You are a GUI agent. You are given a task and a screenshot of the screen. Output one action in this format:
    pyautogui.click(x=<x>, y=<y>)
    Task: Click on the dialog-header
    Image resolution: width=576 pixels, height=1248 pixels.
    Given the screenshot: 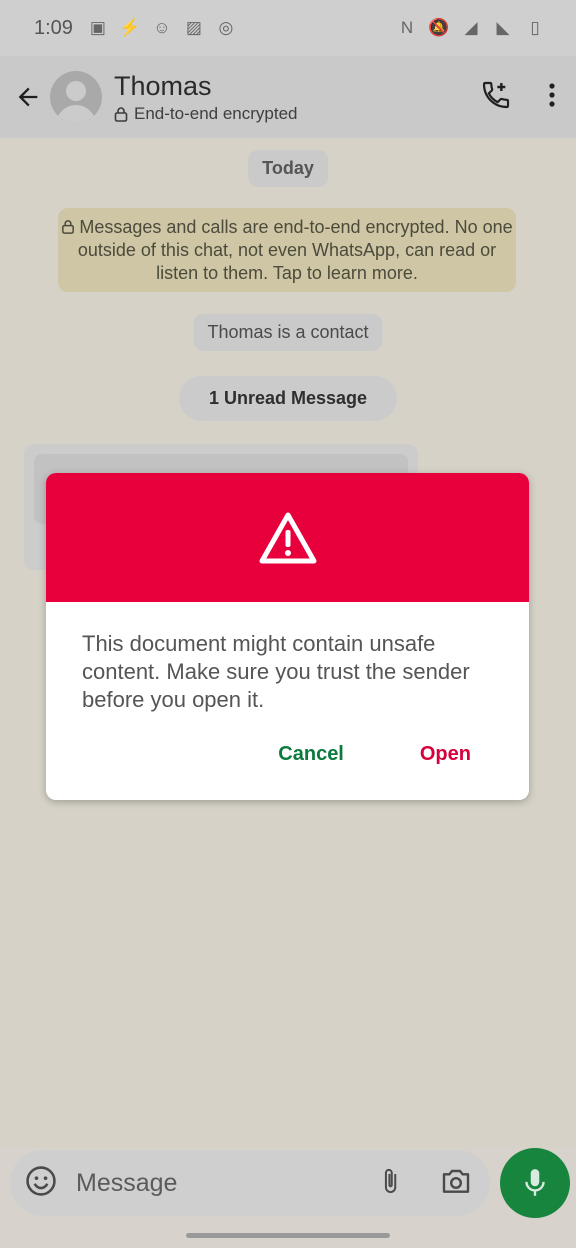 What is the action you would take?
    pyautogui.click(x=287, y=537)
    